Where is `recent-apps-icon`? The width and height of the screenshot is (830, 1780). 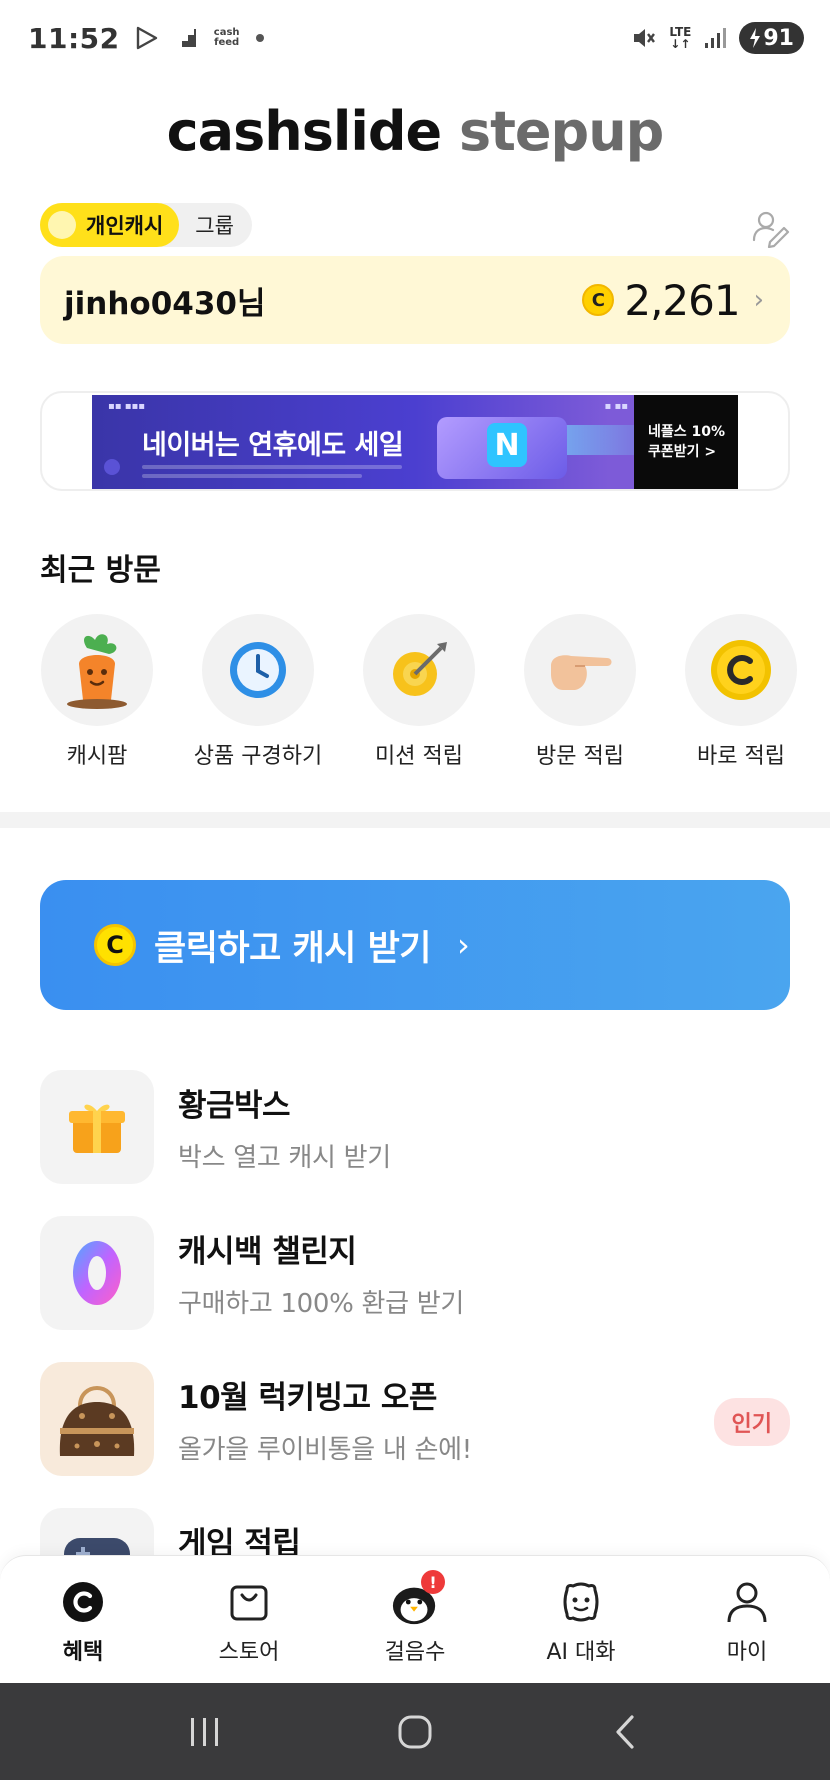
recent-apps-icon is located at coordinates (204, 1731).